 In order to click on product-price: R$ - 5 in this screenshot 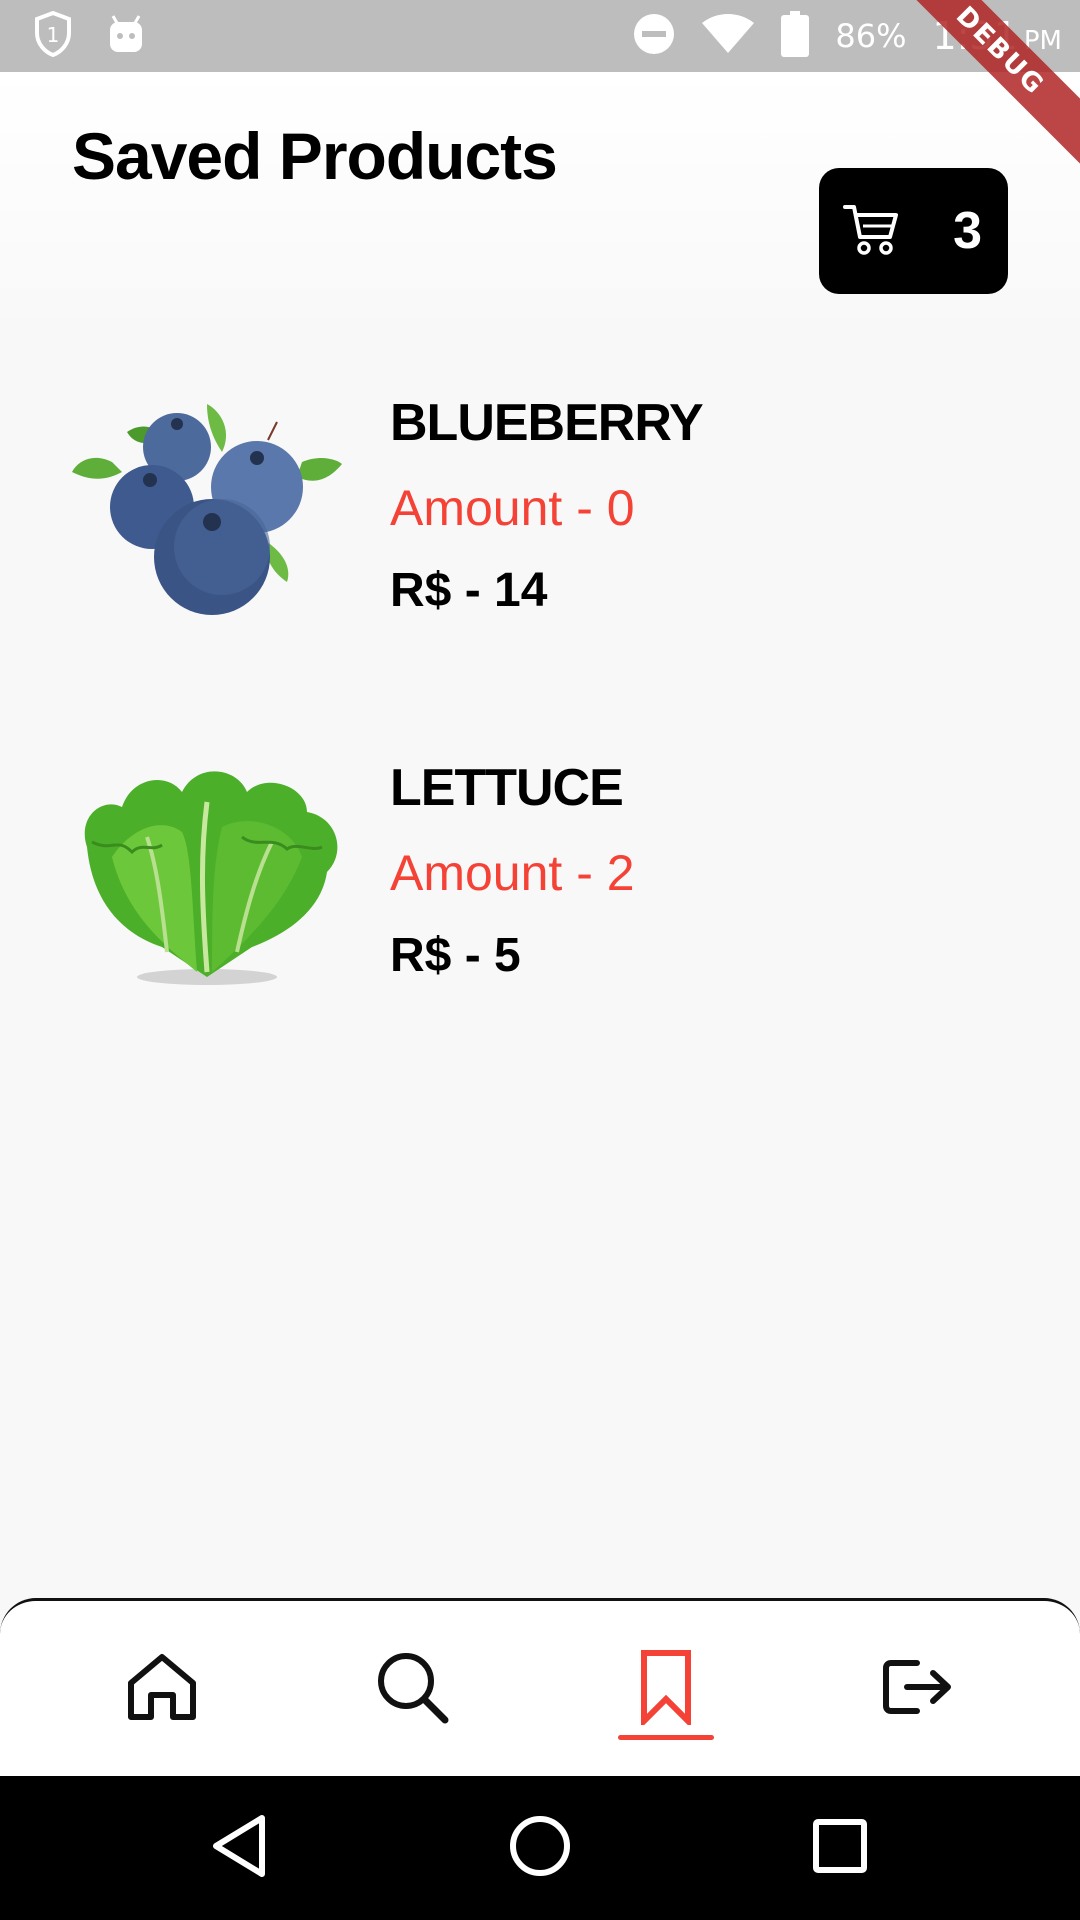, I will do `click(455, 955)`.